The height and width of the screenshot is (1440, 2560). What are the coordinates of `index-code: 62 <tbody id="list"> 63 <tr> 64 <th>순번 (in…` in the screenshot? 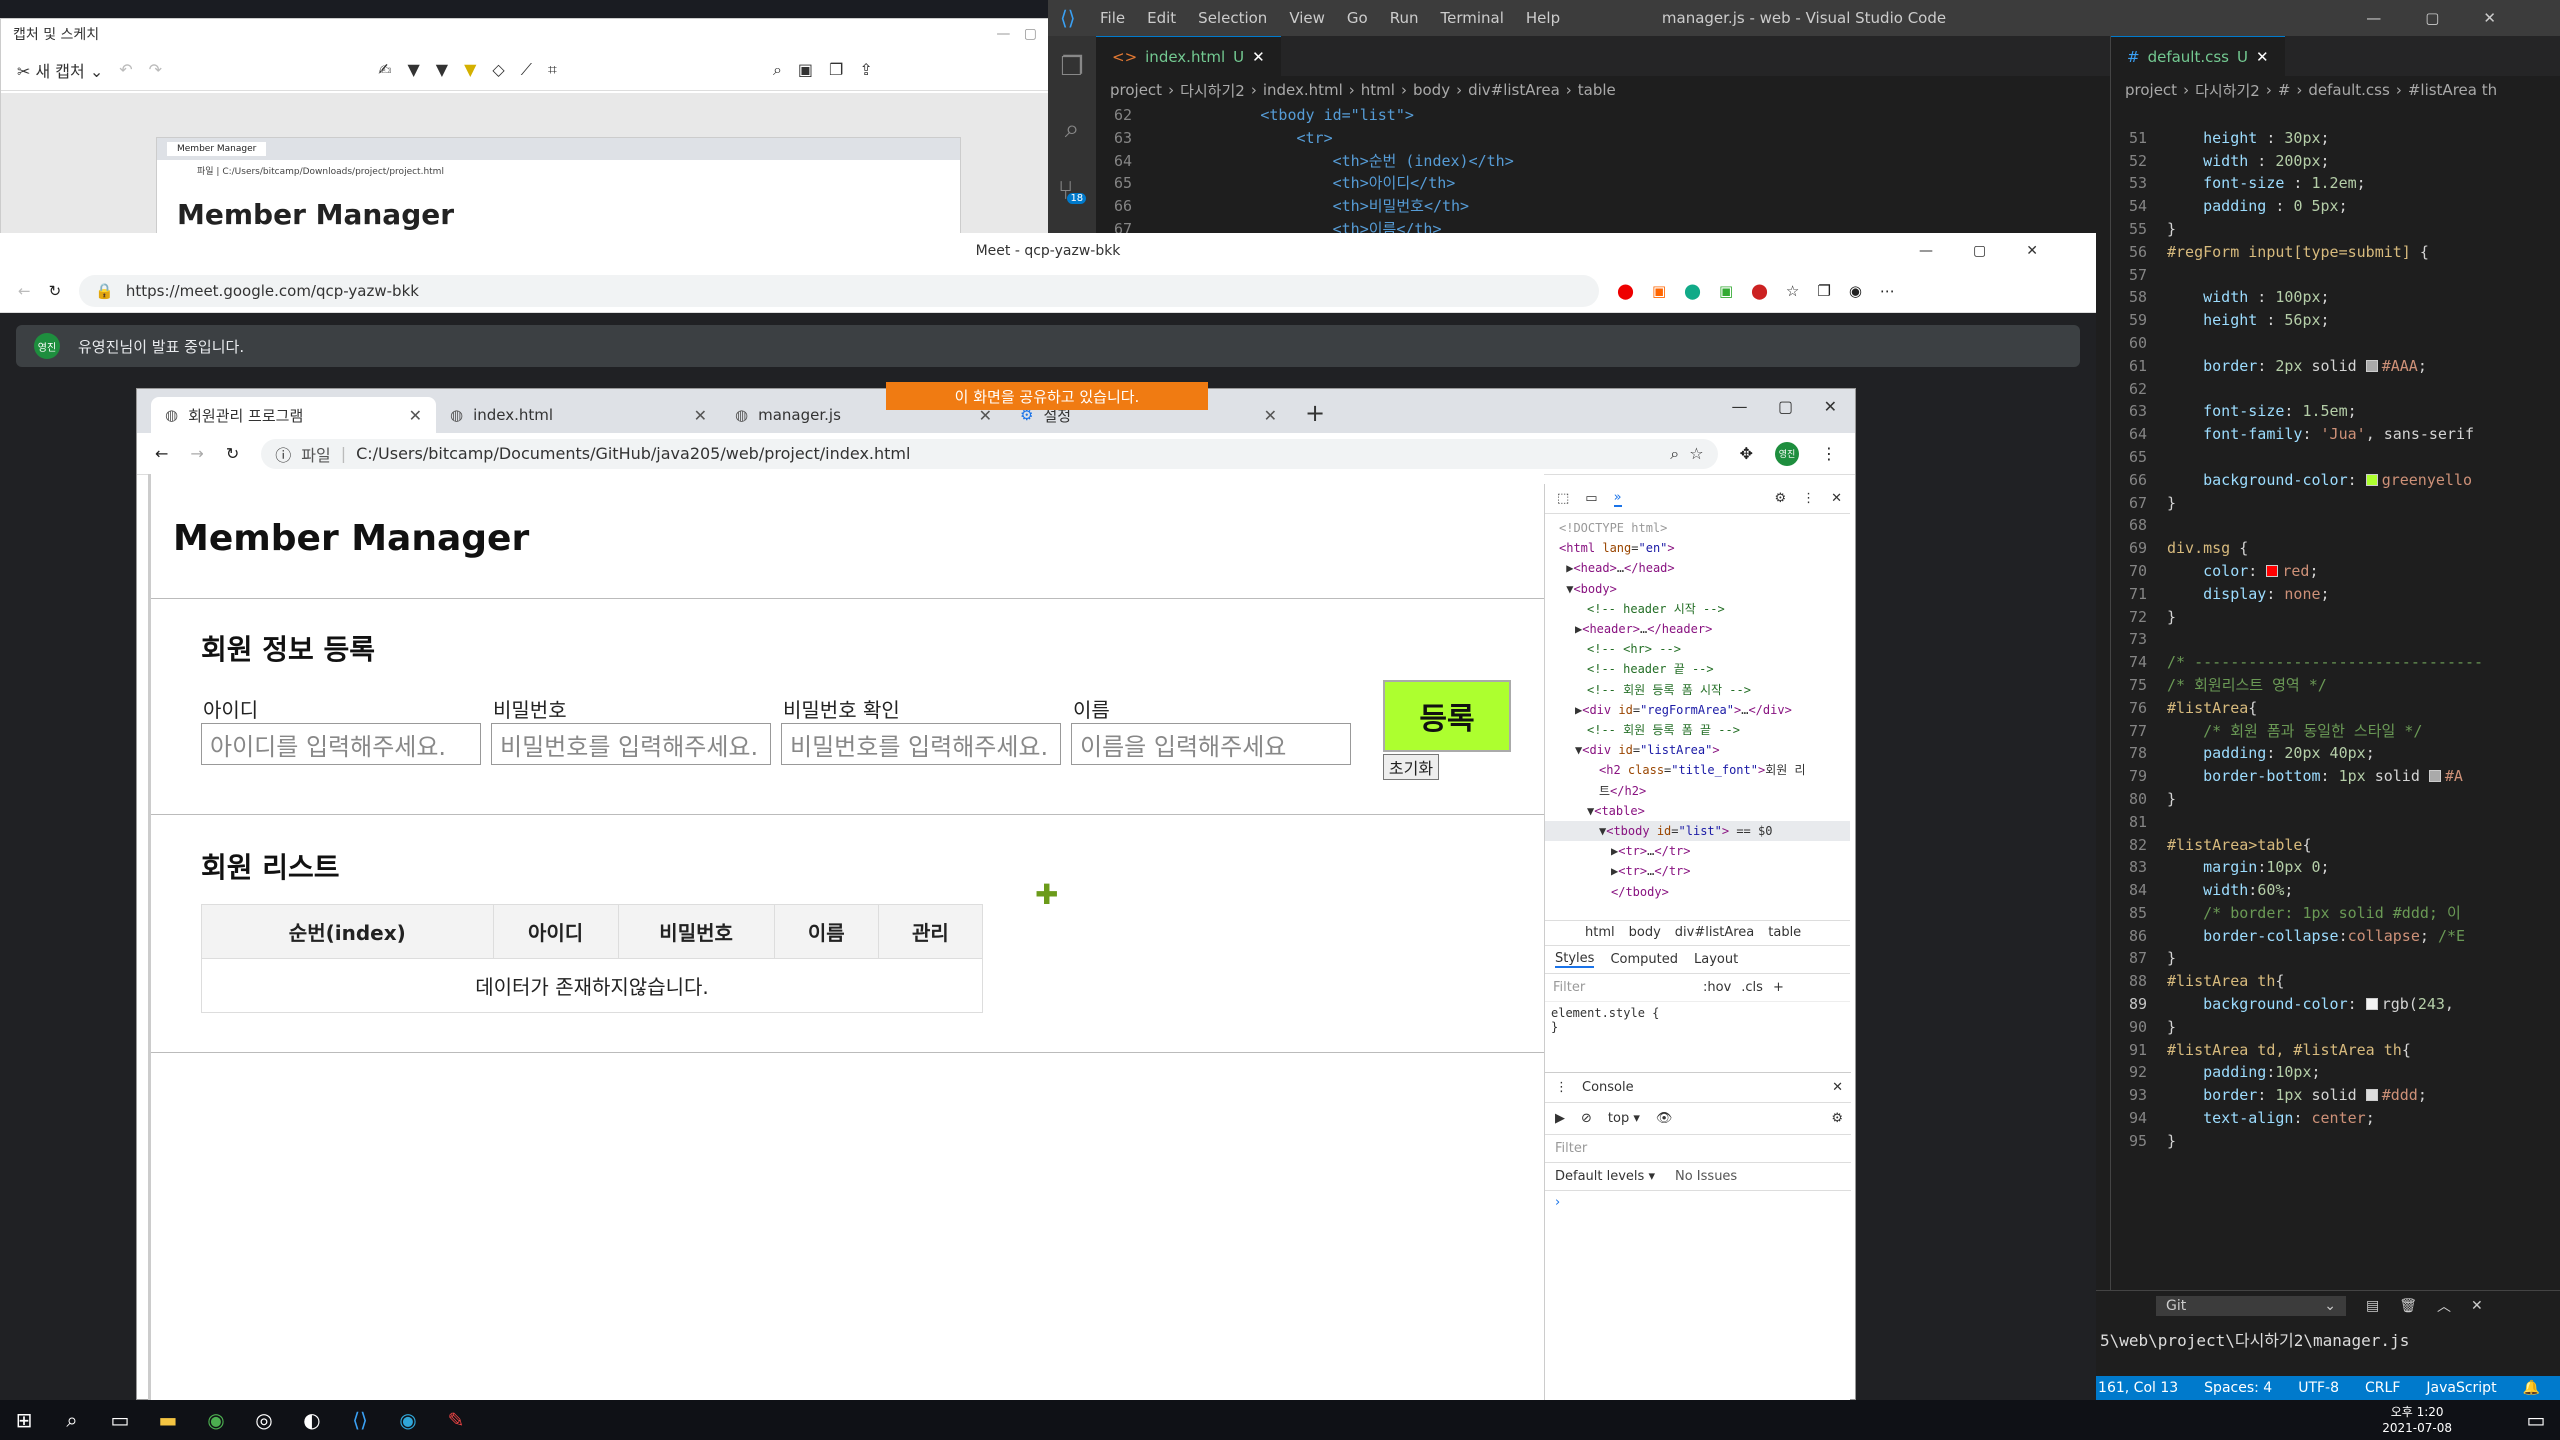 It's located at (1626, 172).